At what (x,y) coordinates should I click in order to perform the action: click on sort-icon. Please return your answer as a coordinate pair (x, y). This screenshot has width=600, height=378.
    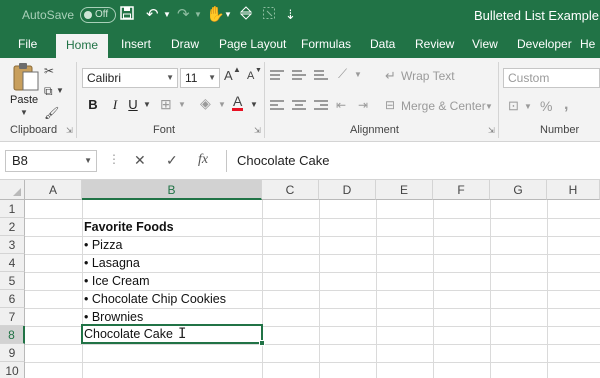
    Looking at the image, I should click on (246, 15).